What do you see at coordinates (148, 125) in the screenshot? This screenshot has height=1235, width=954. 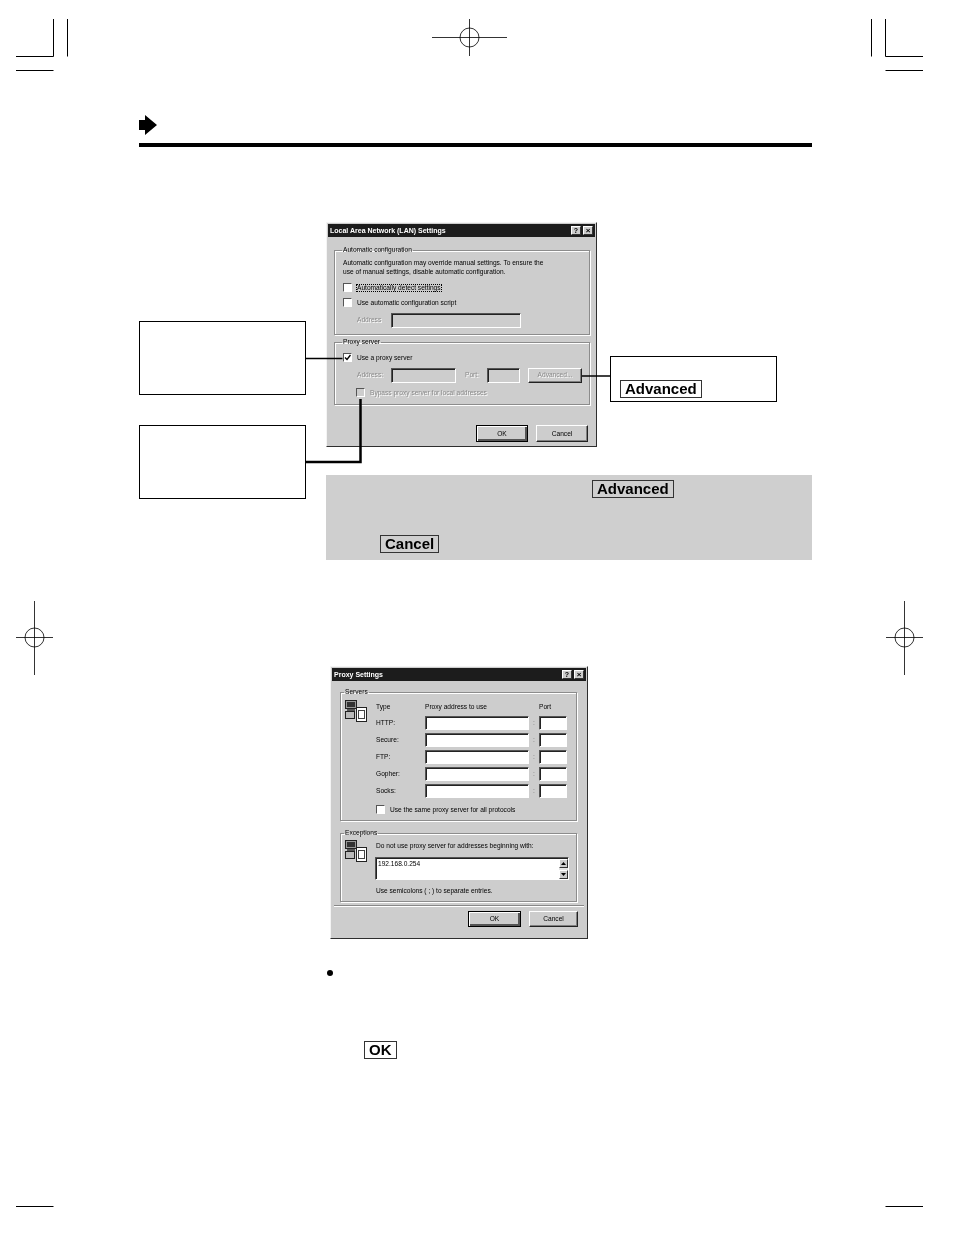 I see `arrow-icon` at bounding box center [148, 125].